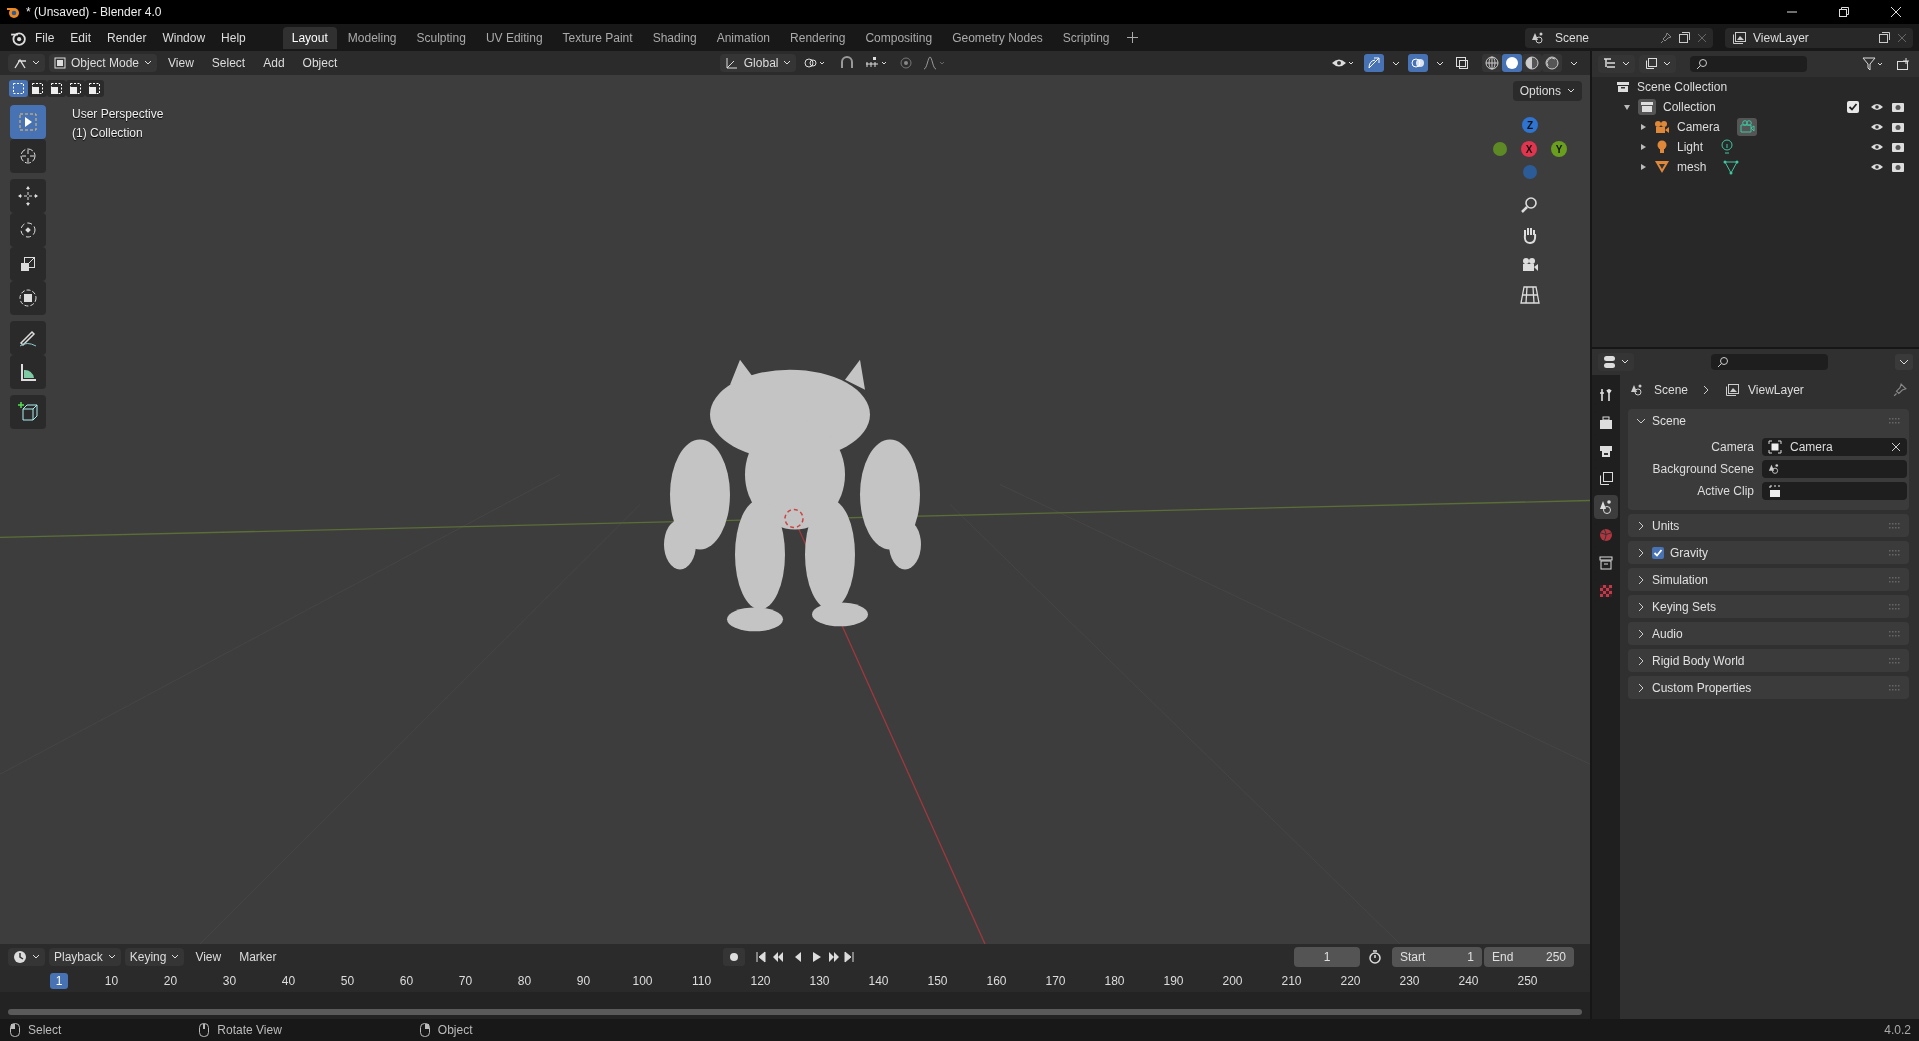 The width and height of the screenshot is (1919, 1041). I want to click on panel-header: Gravity, so click(1768, 552).